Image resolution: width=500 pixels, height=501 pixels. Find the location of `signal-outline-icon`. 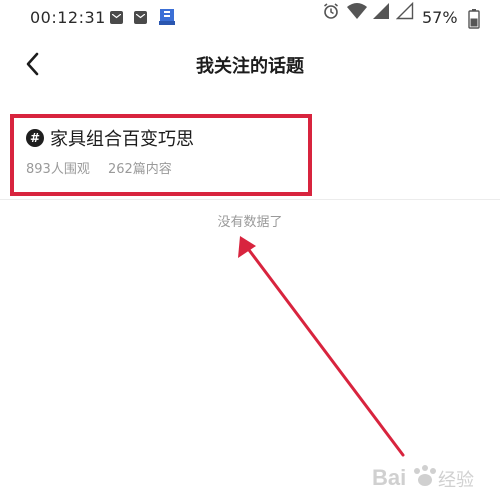

signal-outline-icon is located at coordinates (405, 11).